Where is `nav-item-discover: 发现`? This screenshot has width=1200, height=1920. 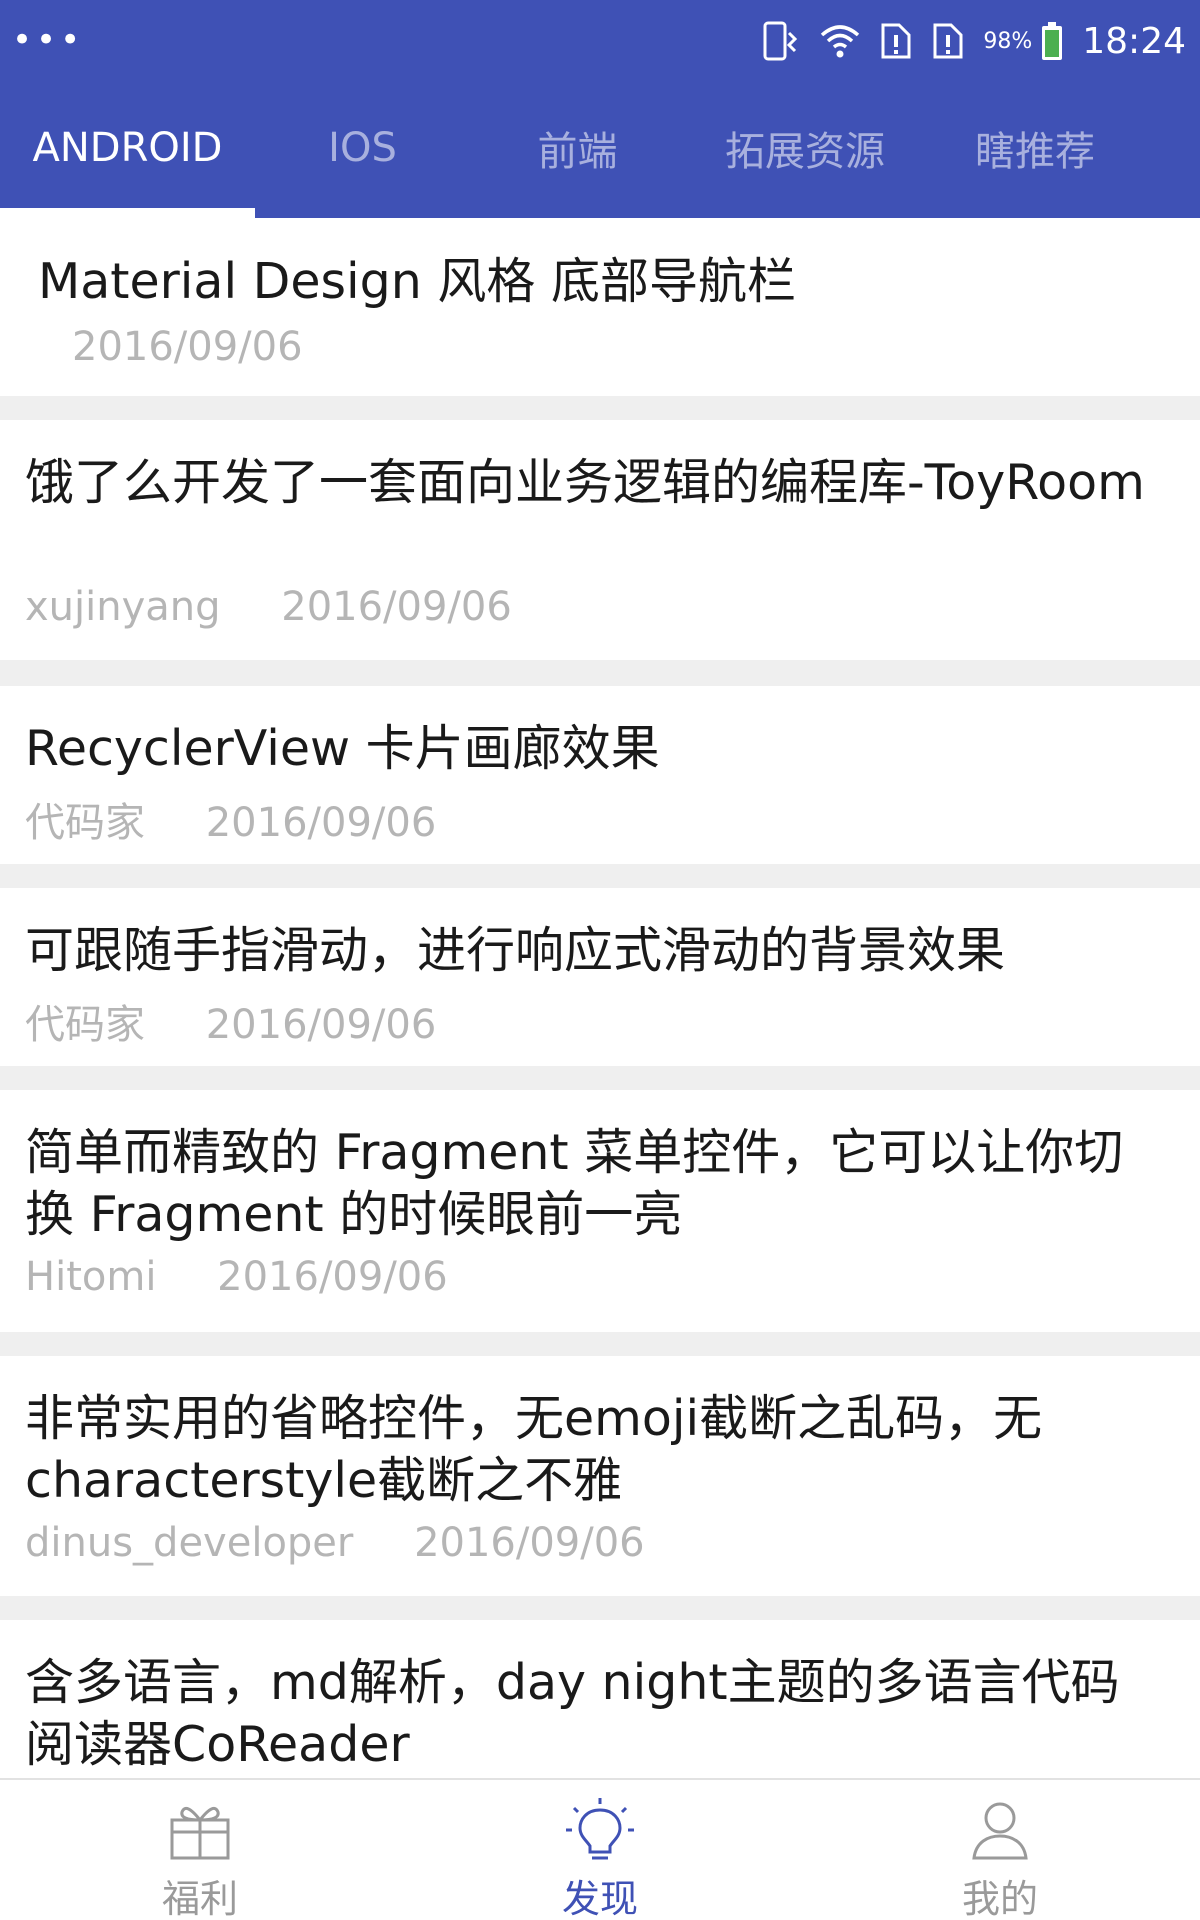 nav-item-discover: 发现 is located at coordinates (600, 1850).